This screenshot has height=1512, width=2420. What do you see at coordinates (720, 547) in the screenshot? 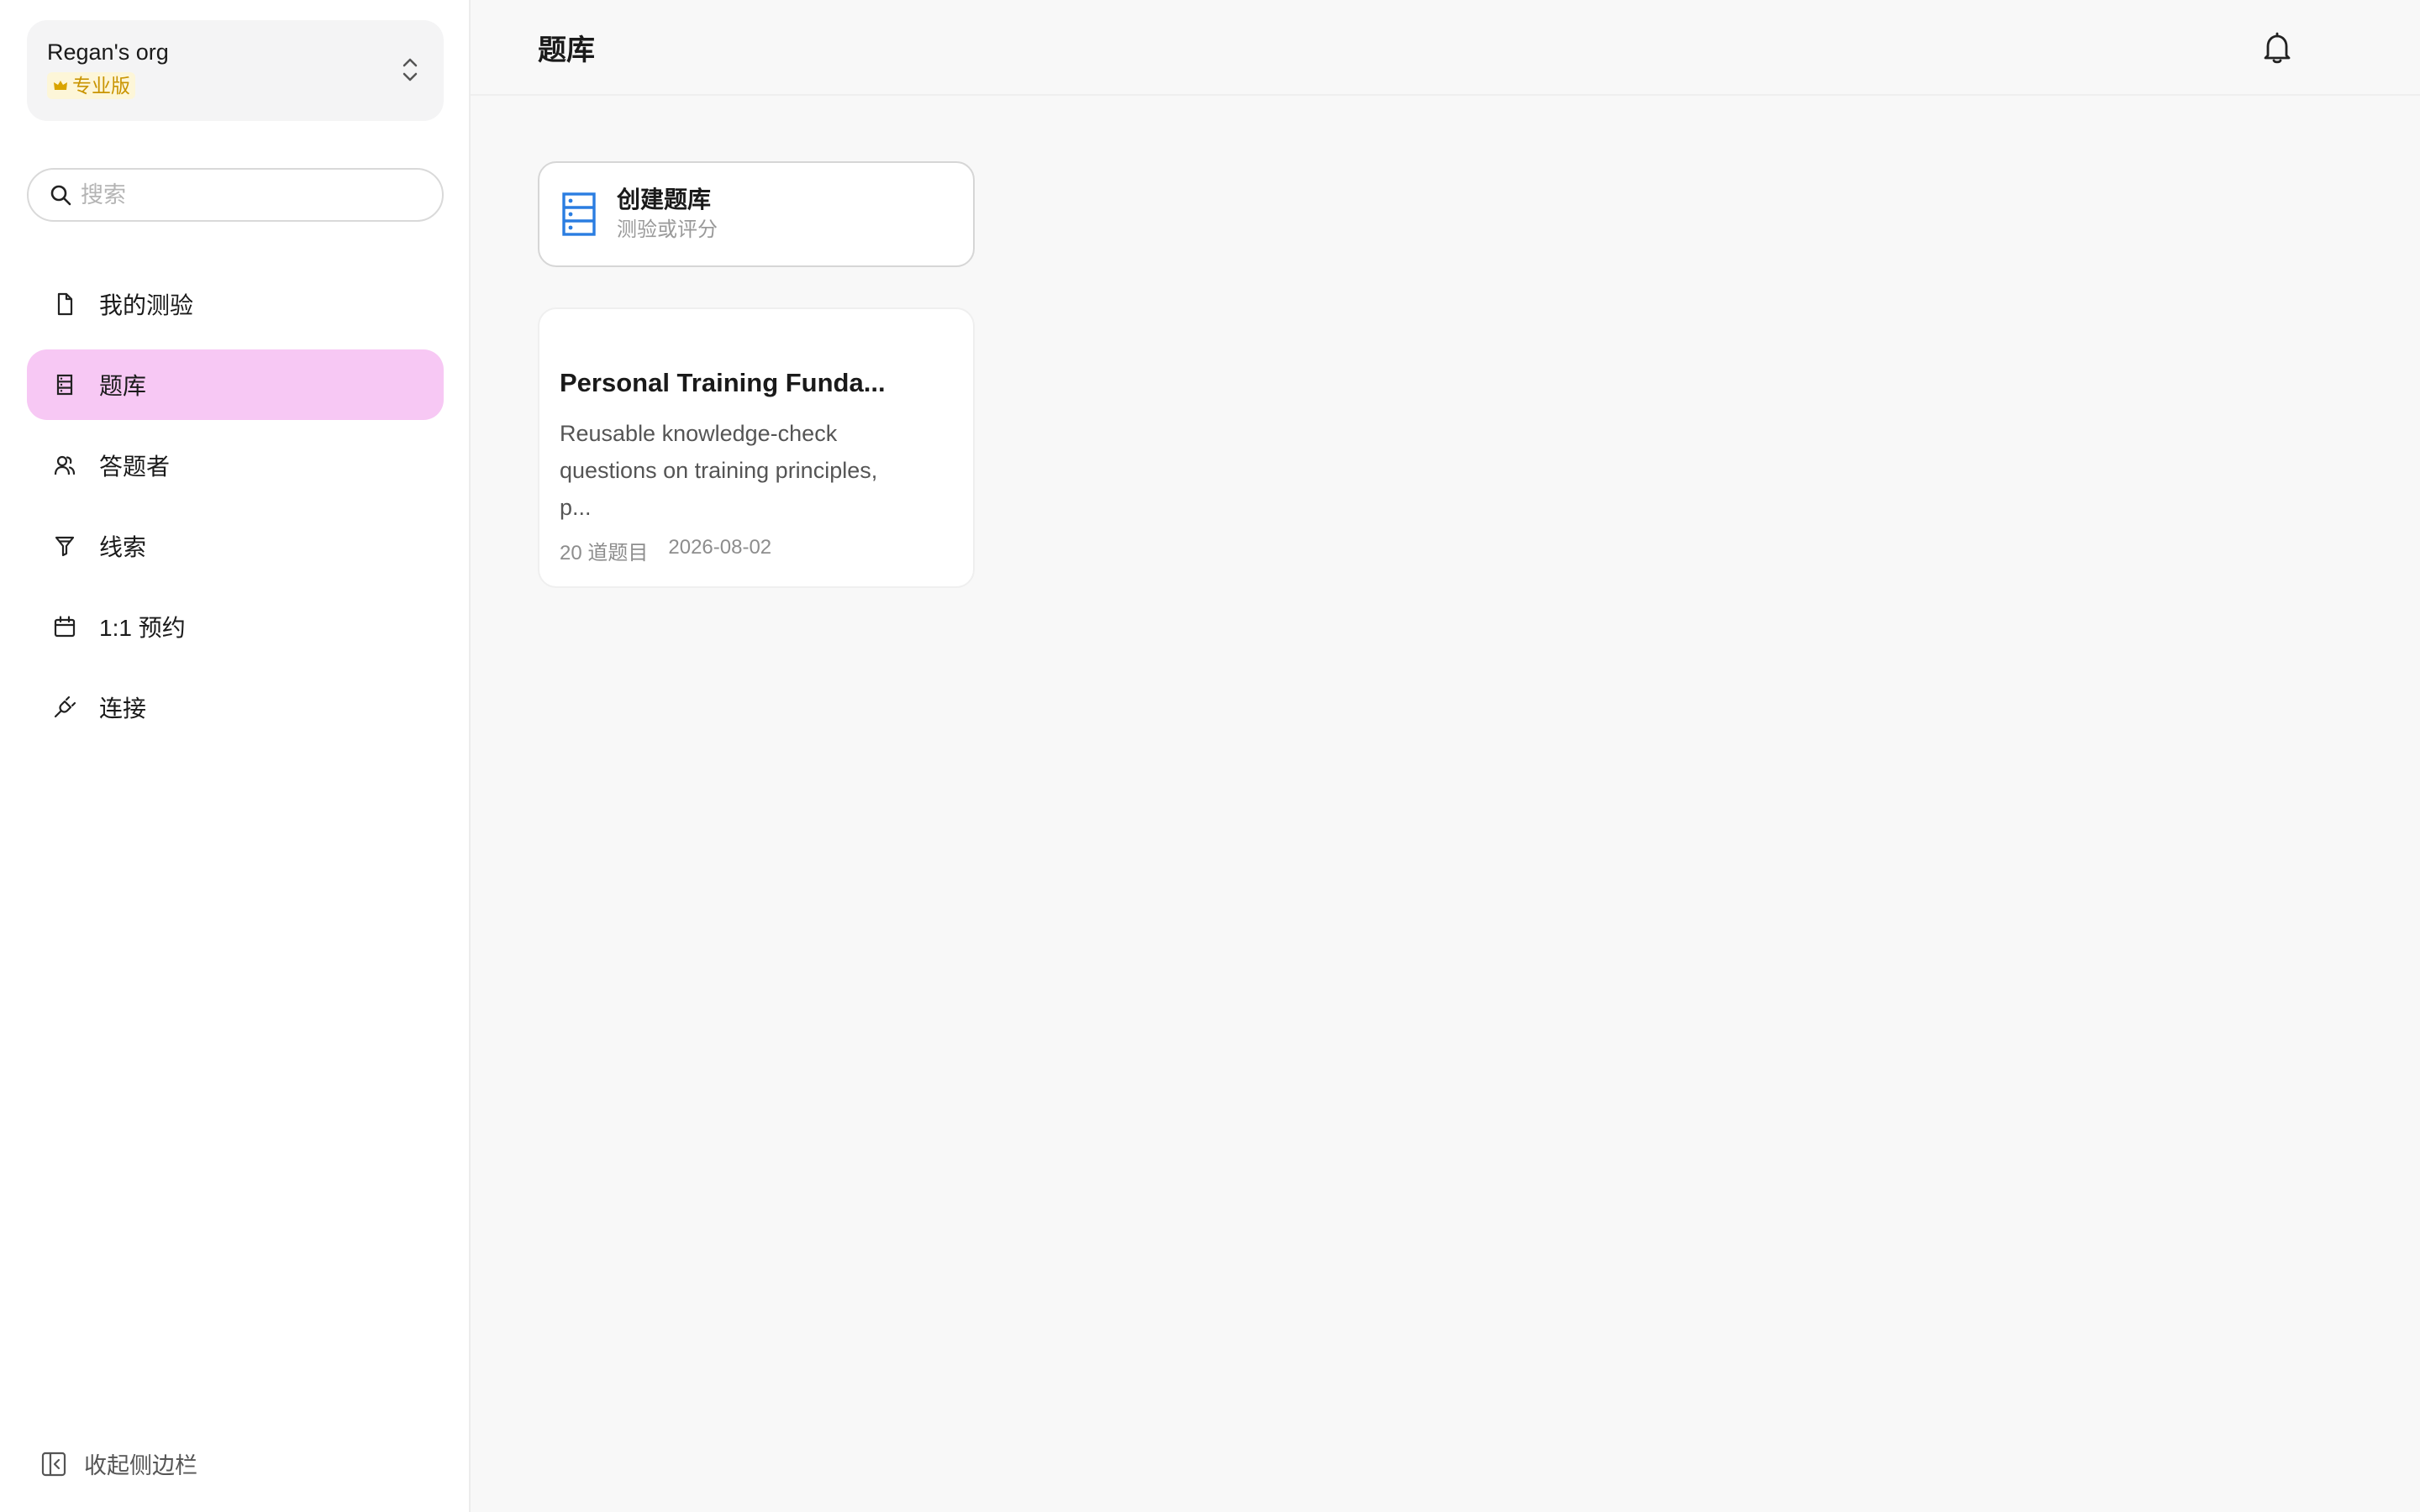
I see `question-bank-date: 2026-08-02` at bounding box center [720, 547].